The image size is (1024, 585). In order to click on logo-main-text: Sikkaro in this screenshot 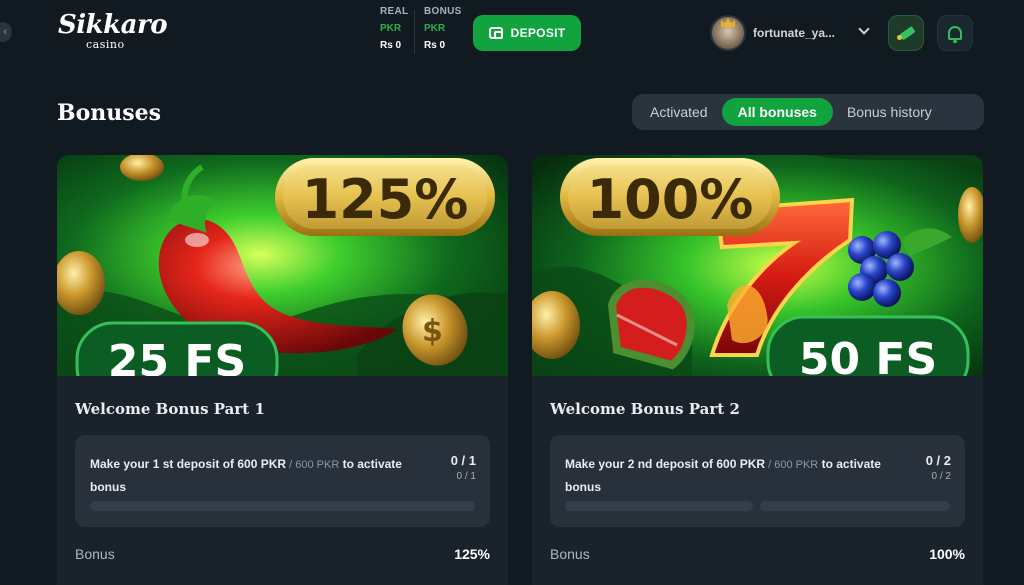, I will do `click(113, 25)`.